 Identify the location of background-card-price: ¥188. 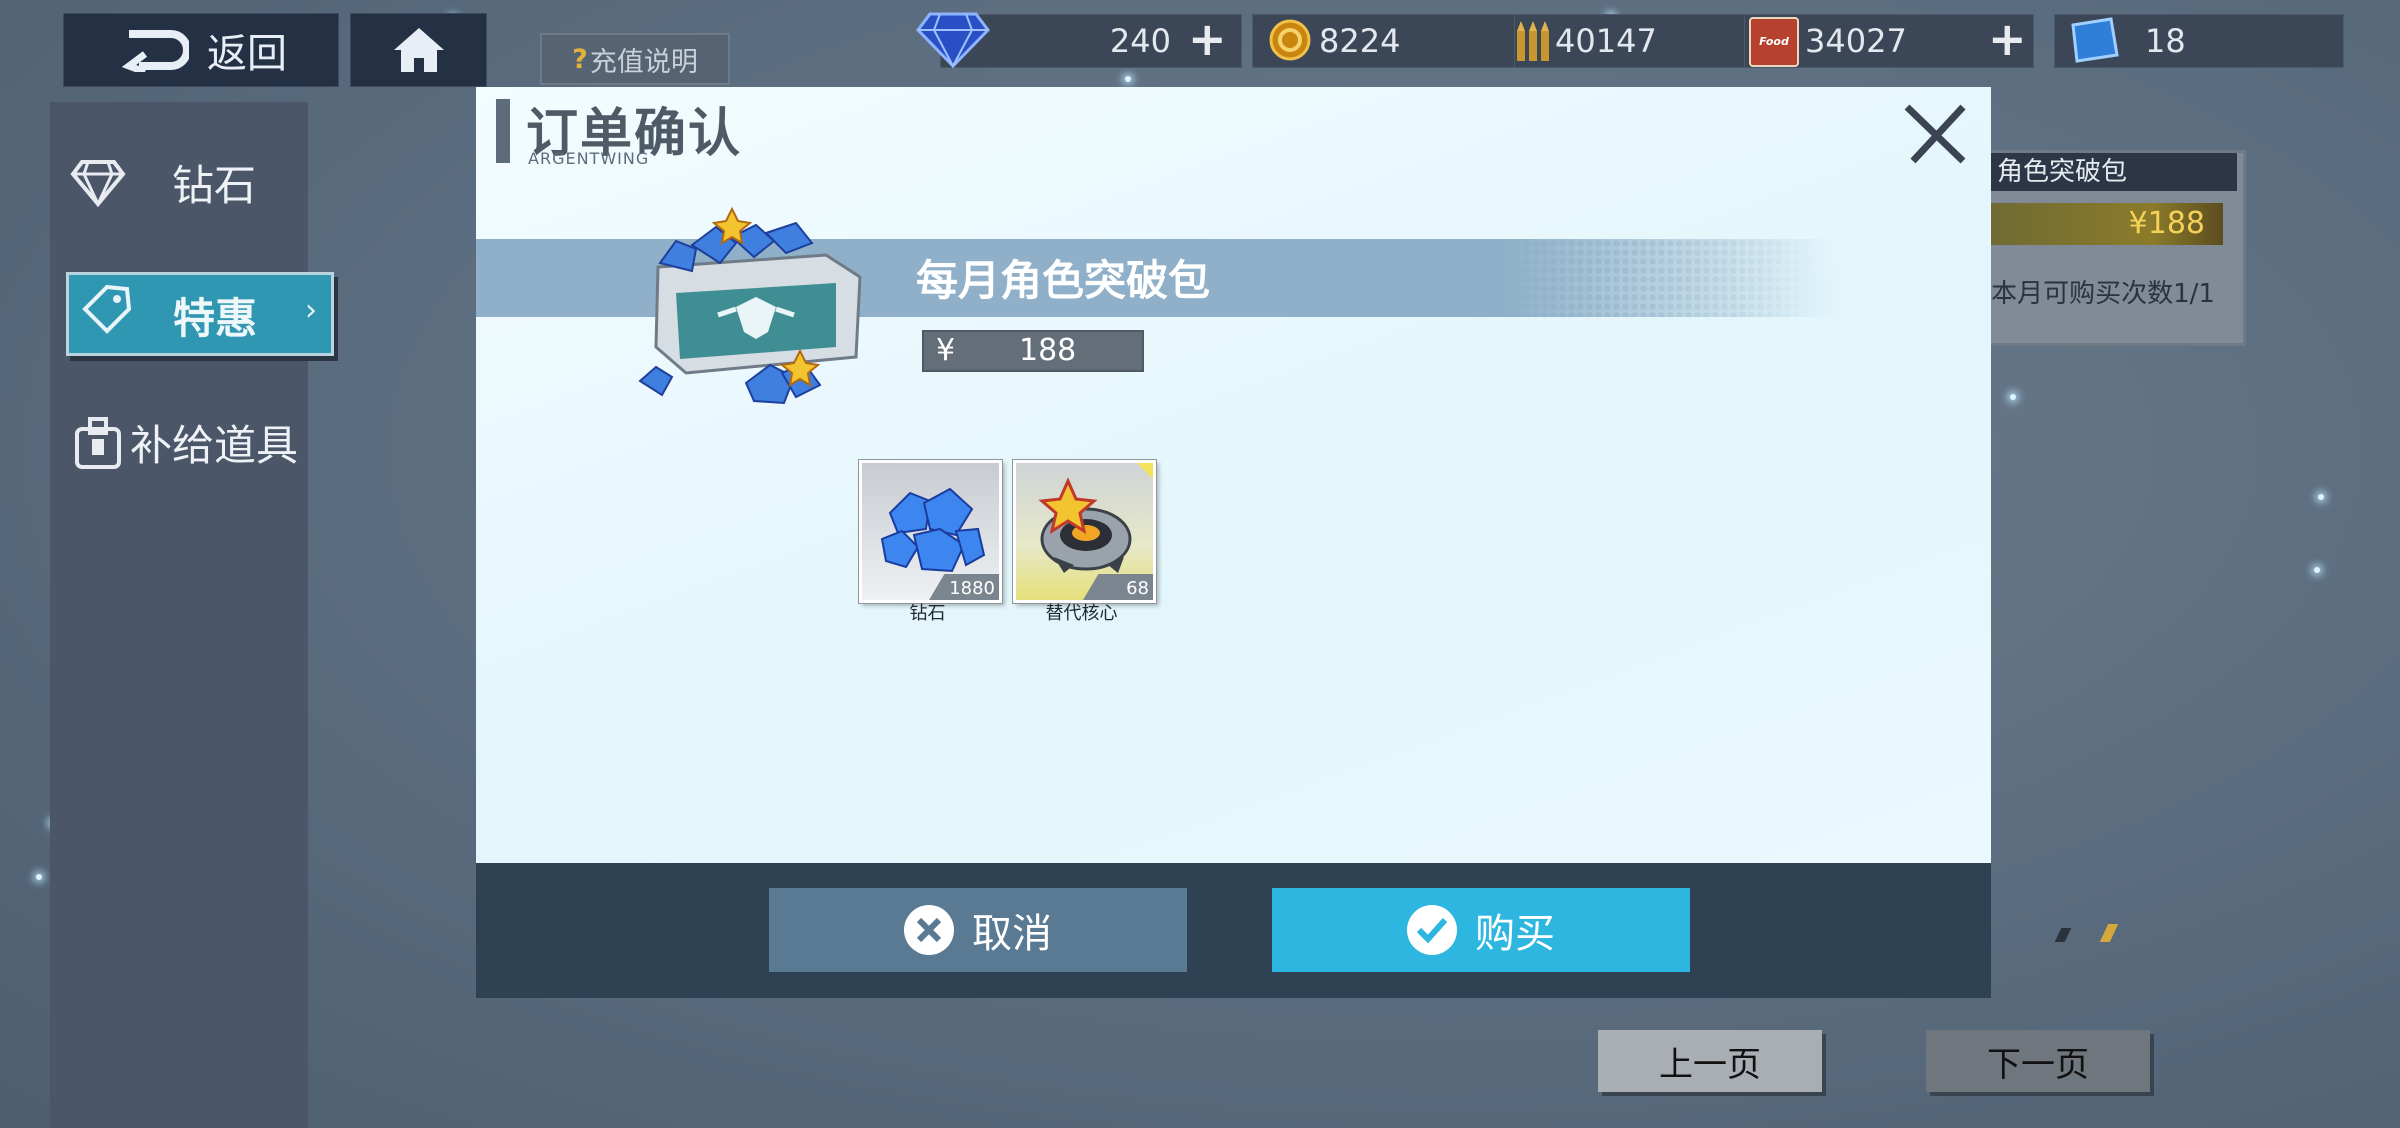
(2103, 224).